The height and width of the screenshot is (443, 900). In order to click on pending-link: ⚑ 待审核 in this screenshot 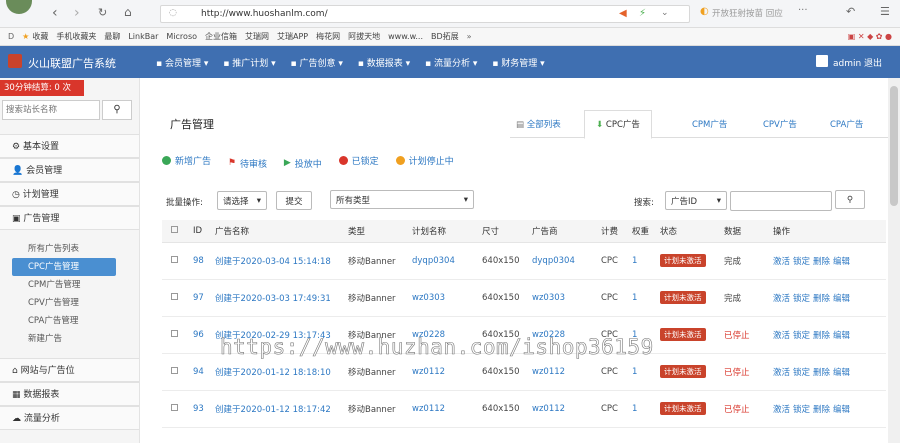, I will do `click(247, 163)`.